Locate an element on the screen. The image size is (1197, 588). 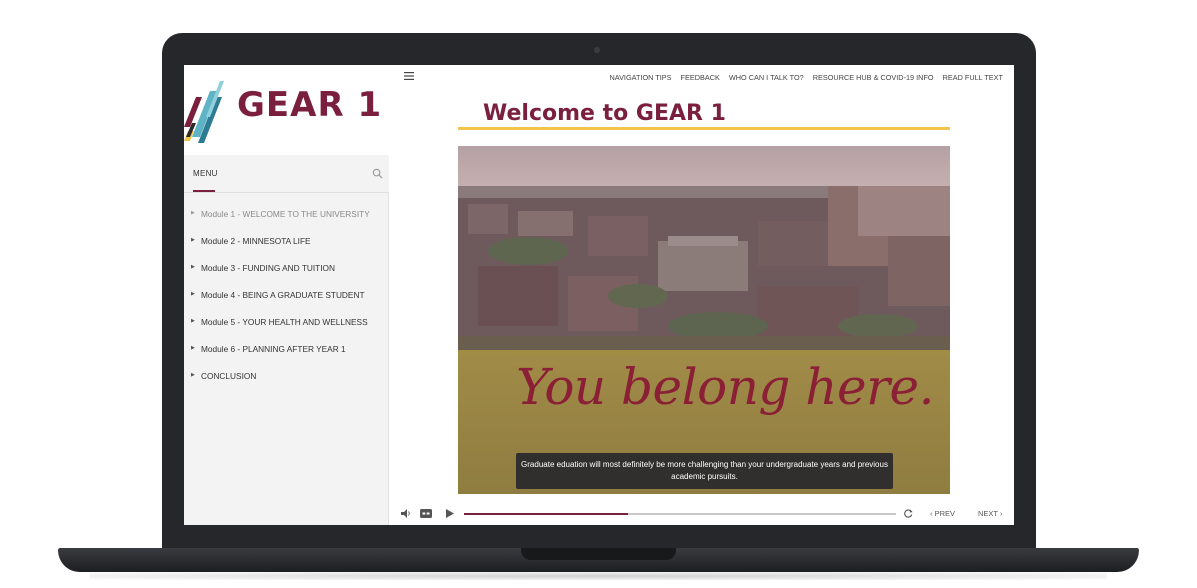
video-sky is located at coordinates (704, 168).